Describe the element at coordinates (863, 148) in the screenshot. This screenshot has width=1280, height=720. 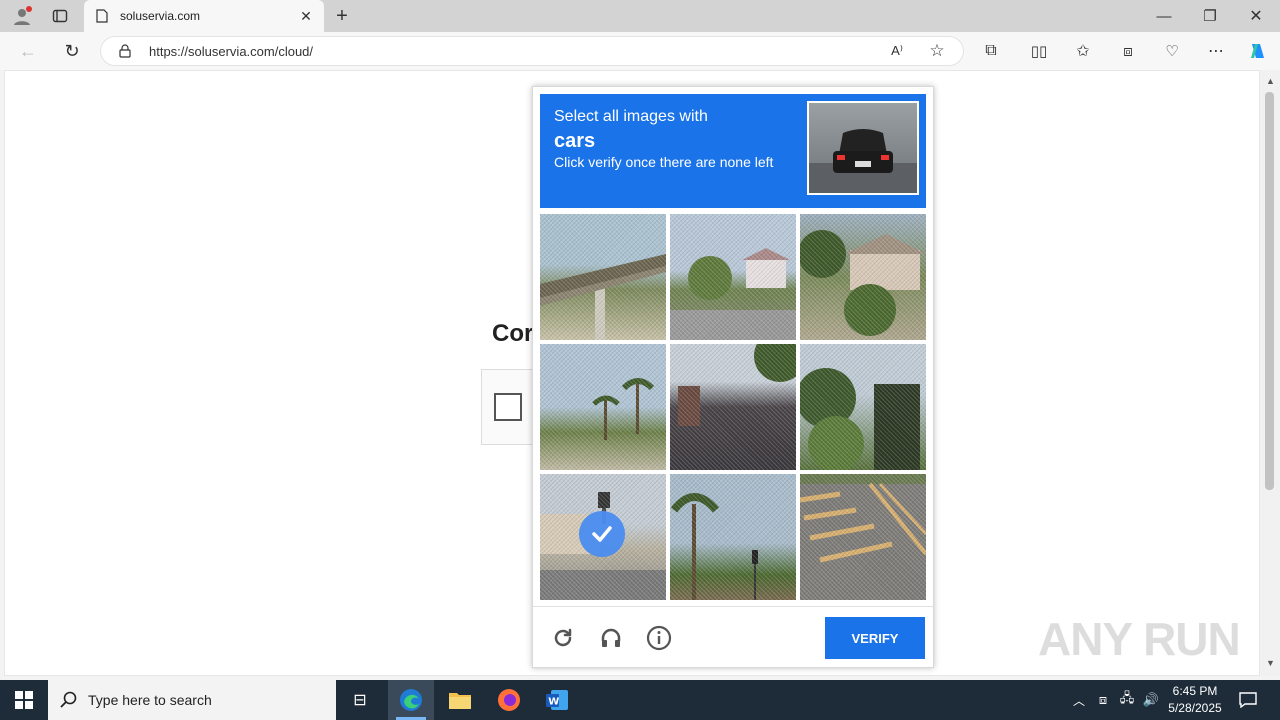
I see `captcha-sample-image` at that location.